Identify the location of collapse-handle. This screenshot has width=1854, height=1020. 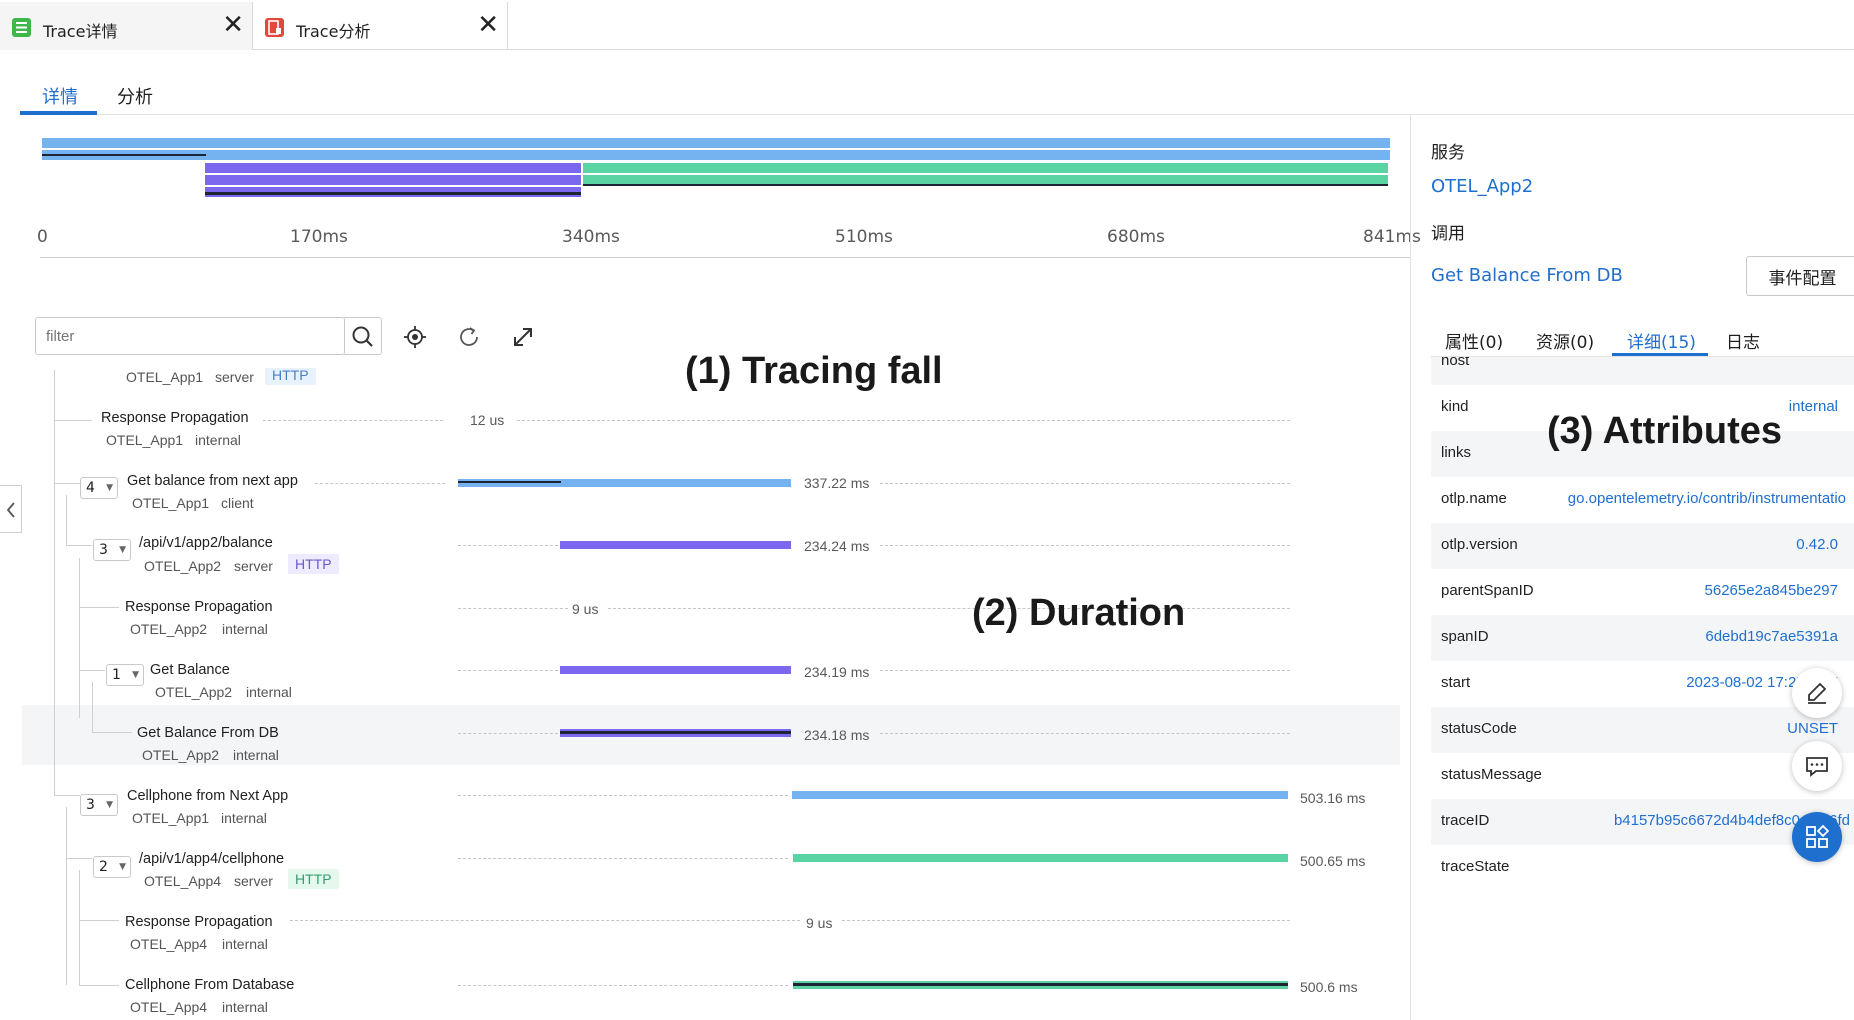
(11, 509).